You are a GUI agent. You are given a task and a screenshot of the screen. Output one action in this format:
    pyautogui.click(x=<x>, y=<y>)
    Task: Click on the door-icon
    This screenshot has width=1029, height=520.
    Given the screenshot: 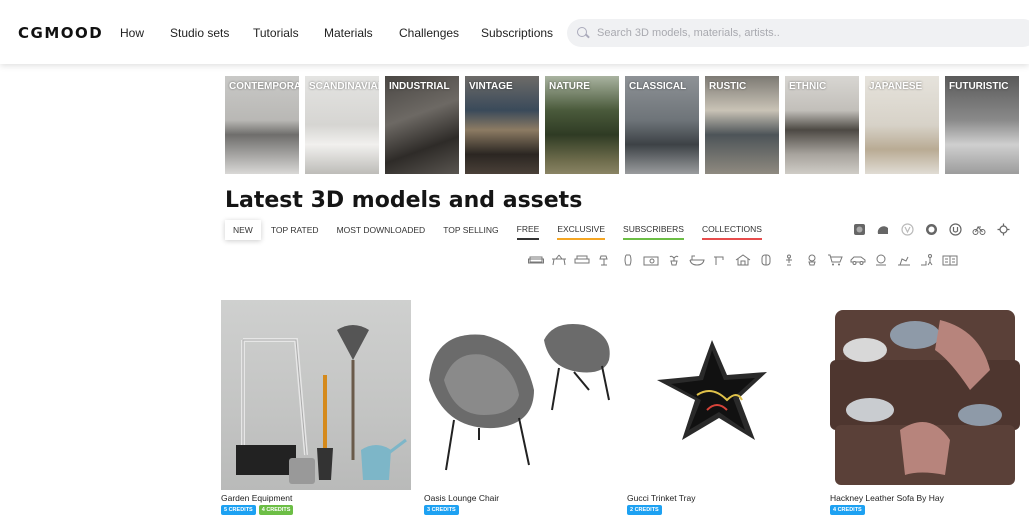 What is the action you would take?
    pyautogui.click(x=766, y=260)
    